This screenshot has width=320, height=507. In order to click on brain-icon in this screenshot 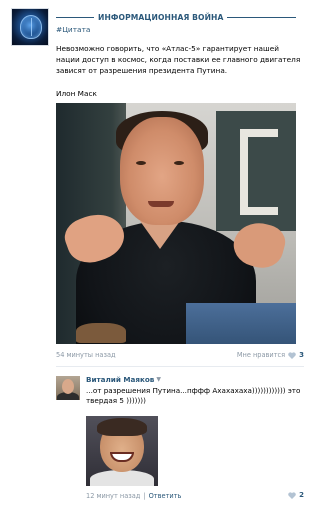, I will do `click(31, 27)`.